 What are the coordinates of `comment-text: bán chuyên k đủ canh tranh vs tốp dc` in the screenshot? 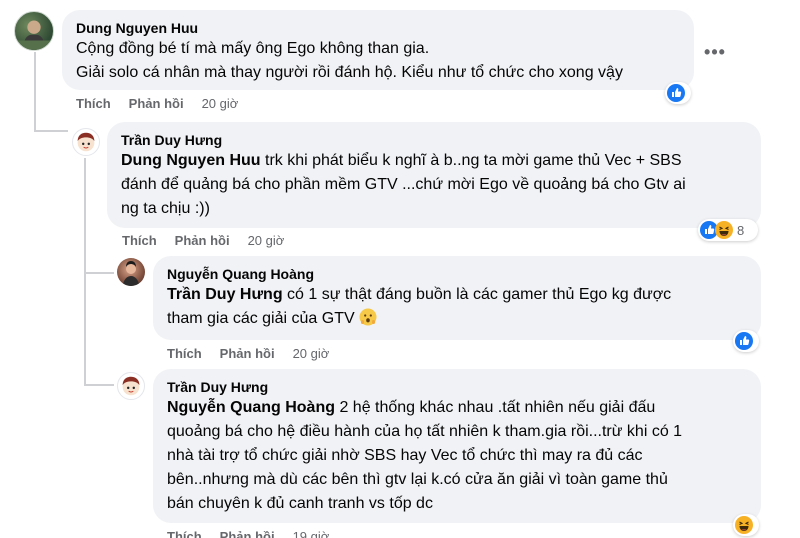 It's located at (300, 503).